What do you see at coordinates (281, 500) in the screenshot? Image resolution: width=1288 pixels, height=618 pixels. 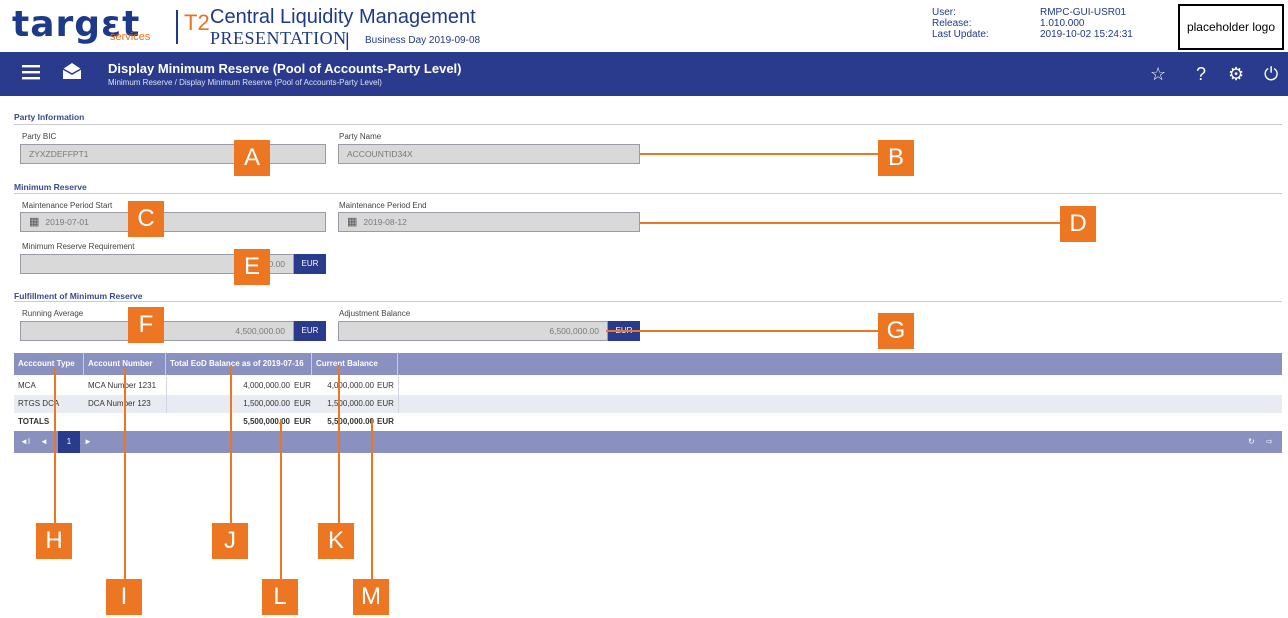 I see `callout-line-l` at bounding box center [281, 500].